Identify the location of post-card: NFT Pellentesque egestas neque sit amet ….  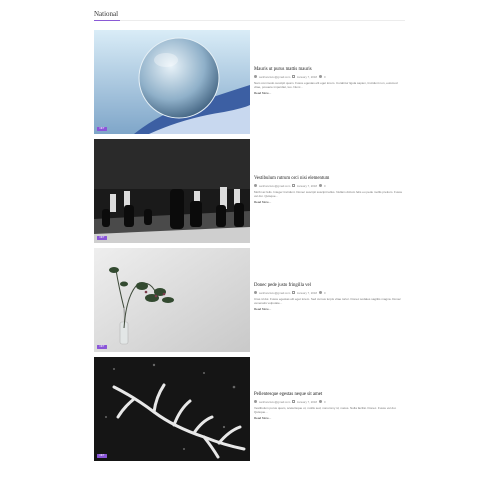
(250, 409).